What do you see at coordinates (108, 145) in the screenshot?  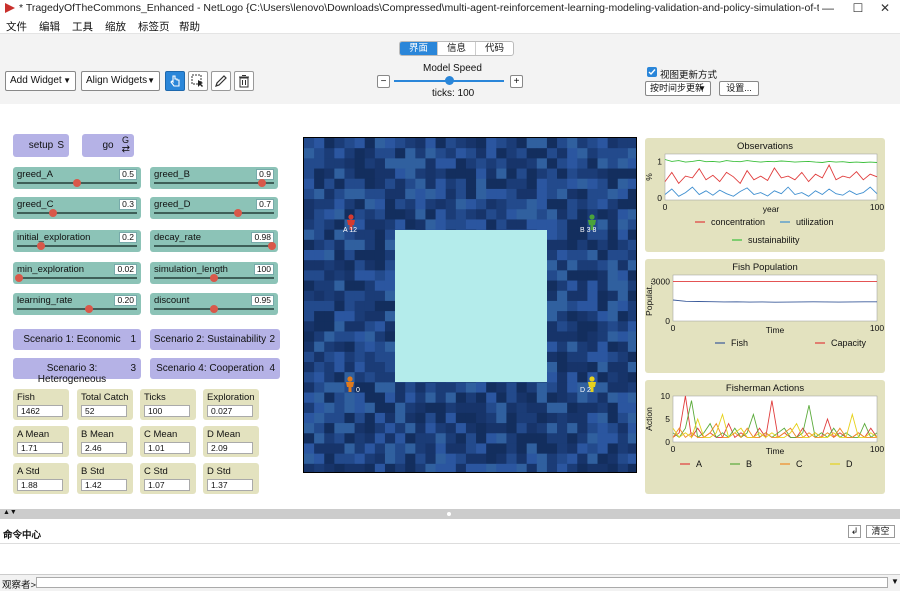 I see `go-button: go G ⇄` at bounding box center [108, 145].